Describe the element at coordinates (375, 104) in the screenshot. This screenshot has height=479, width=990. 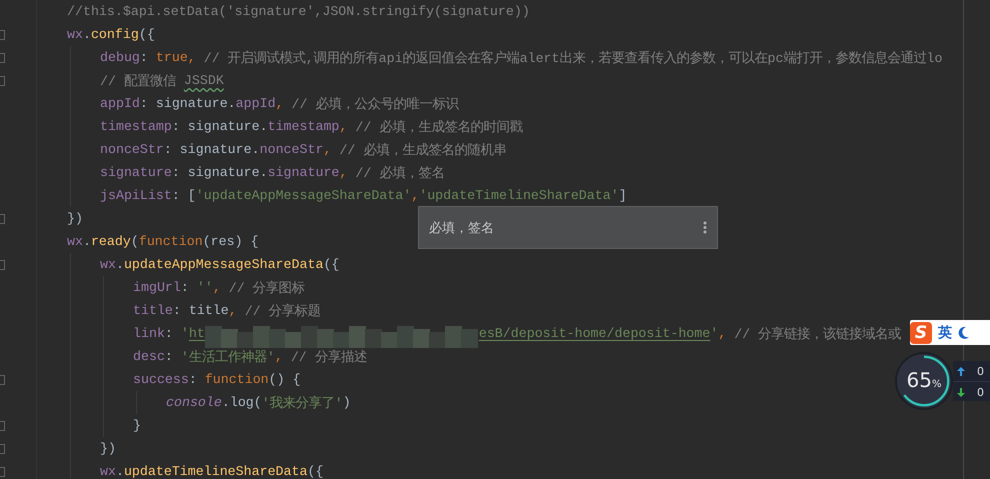
I see `code-comment: // 必填，公众号的唯一标识` at that location.